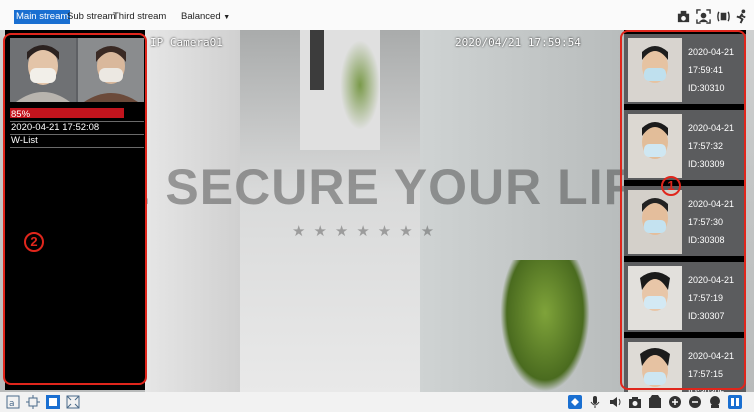  Describe the element at coordinates (369, 187) in the screenshot. I see `watermark-text: WE SECURE YOUR LIFE` at that location.